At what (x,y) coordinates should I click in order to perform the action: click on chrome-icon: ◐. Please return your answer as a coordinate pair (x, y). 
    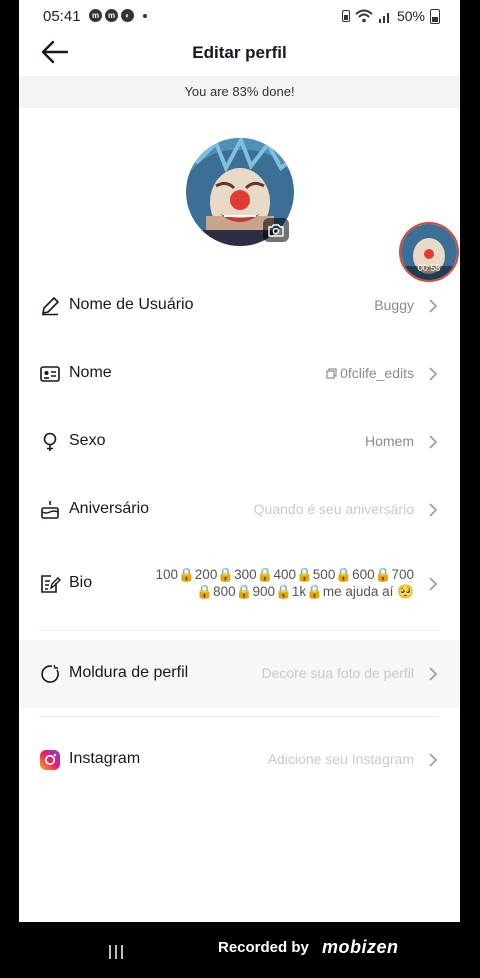
    Looking at the image, I should click on (127, 15).